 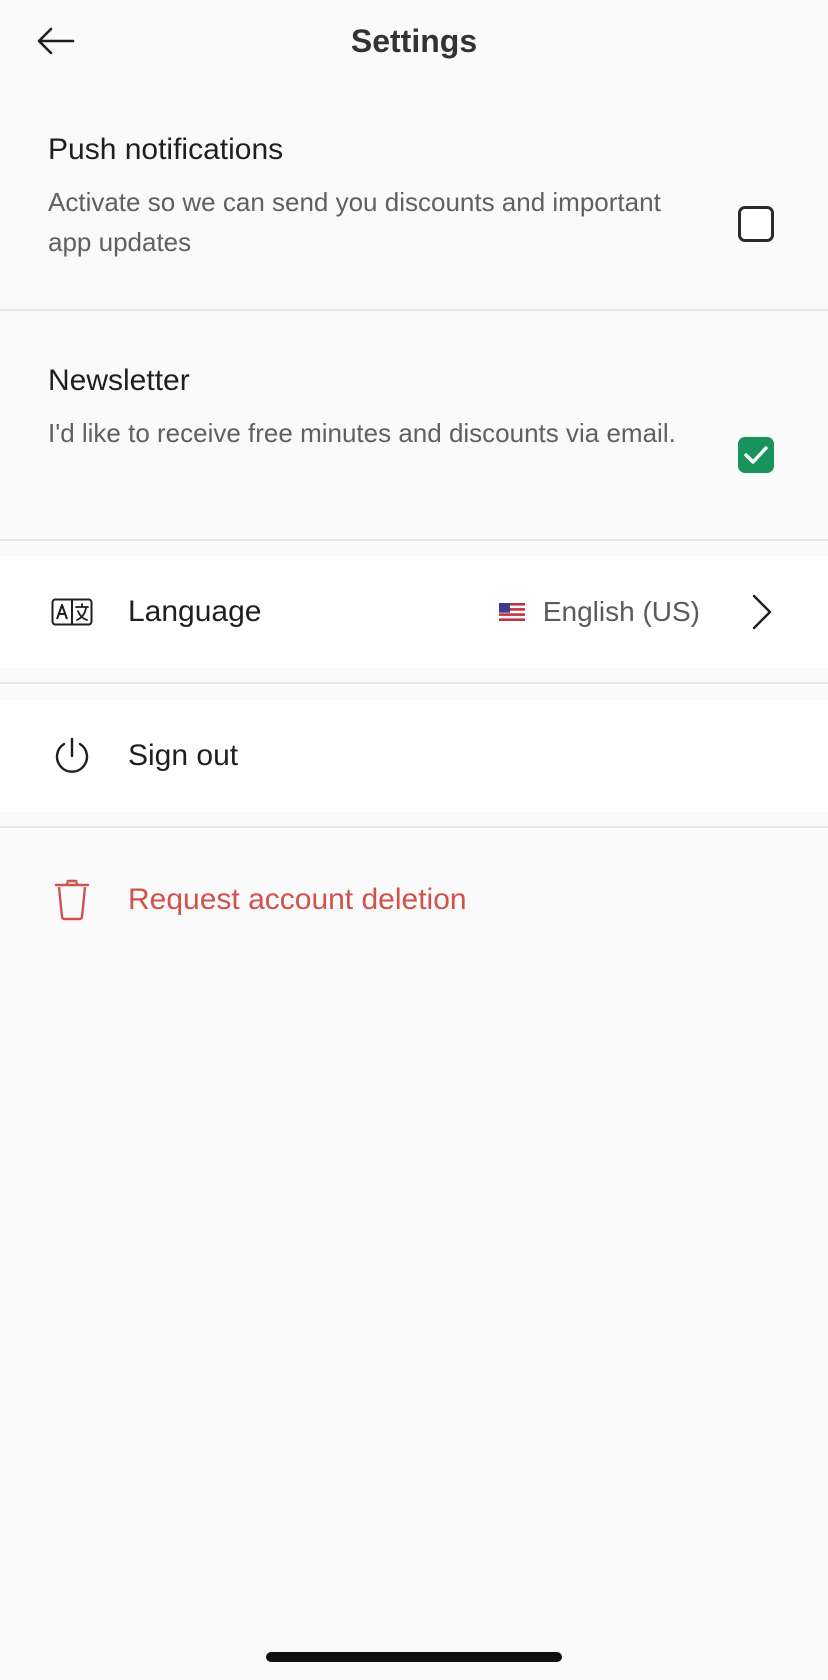 I want to click on language-row: Language English (US), so click(x=414, y=612).